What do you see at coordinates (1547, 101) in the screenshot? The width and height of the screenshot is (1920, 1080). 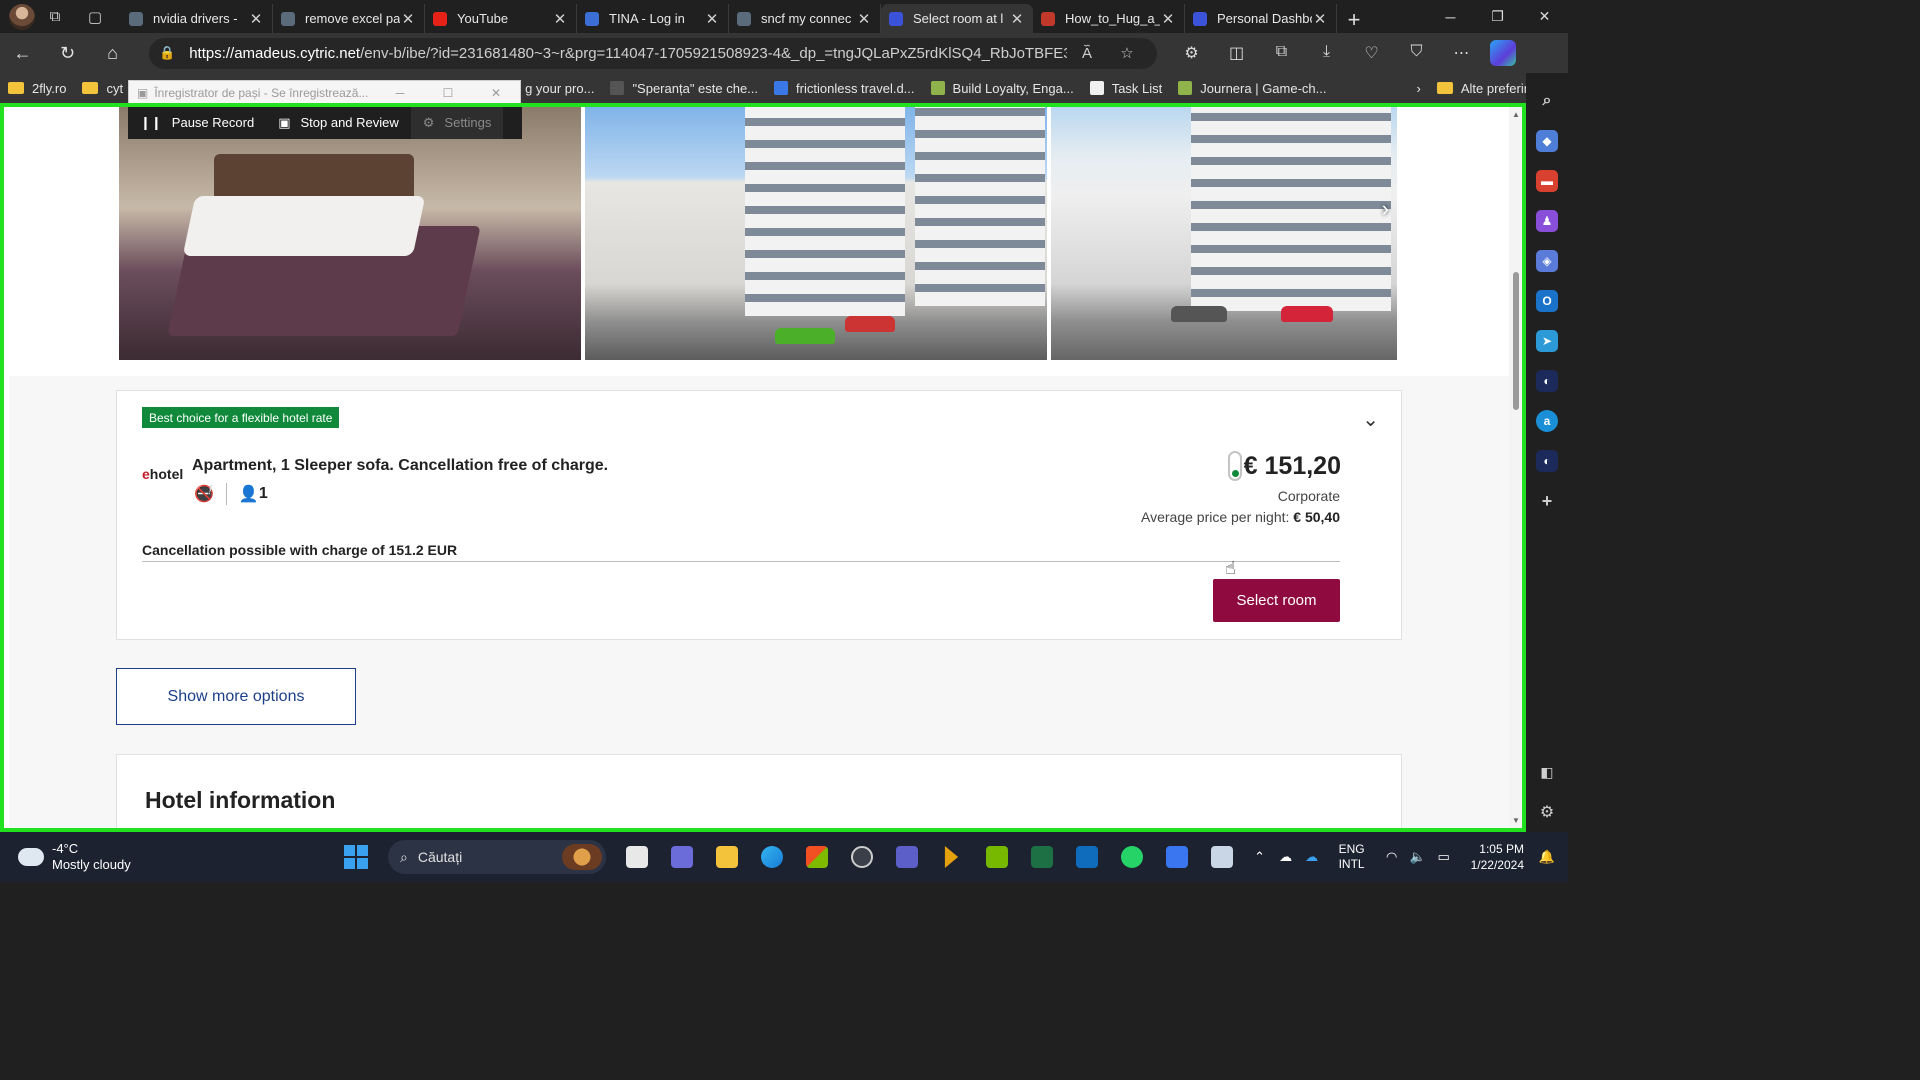 I see `search-icon: ⌕` at bounding box center [1547, 101].